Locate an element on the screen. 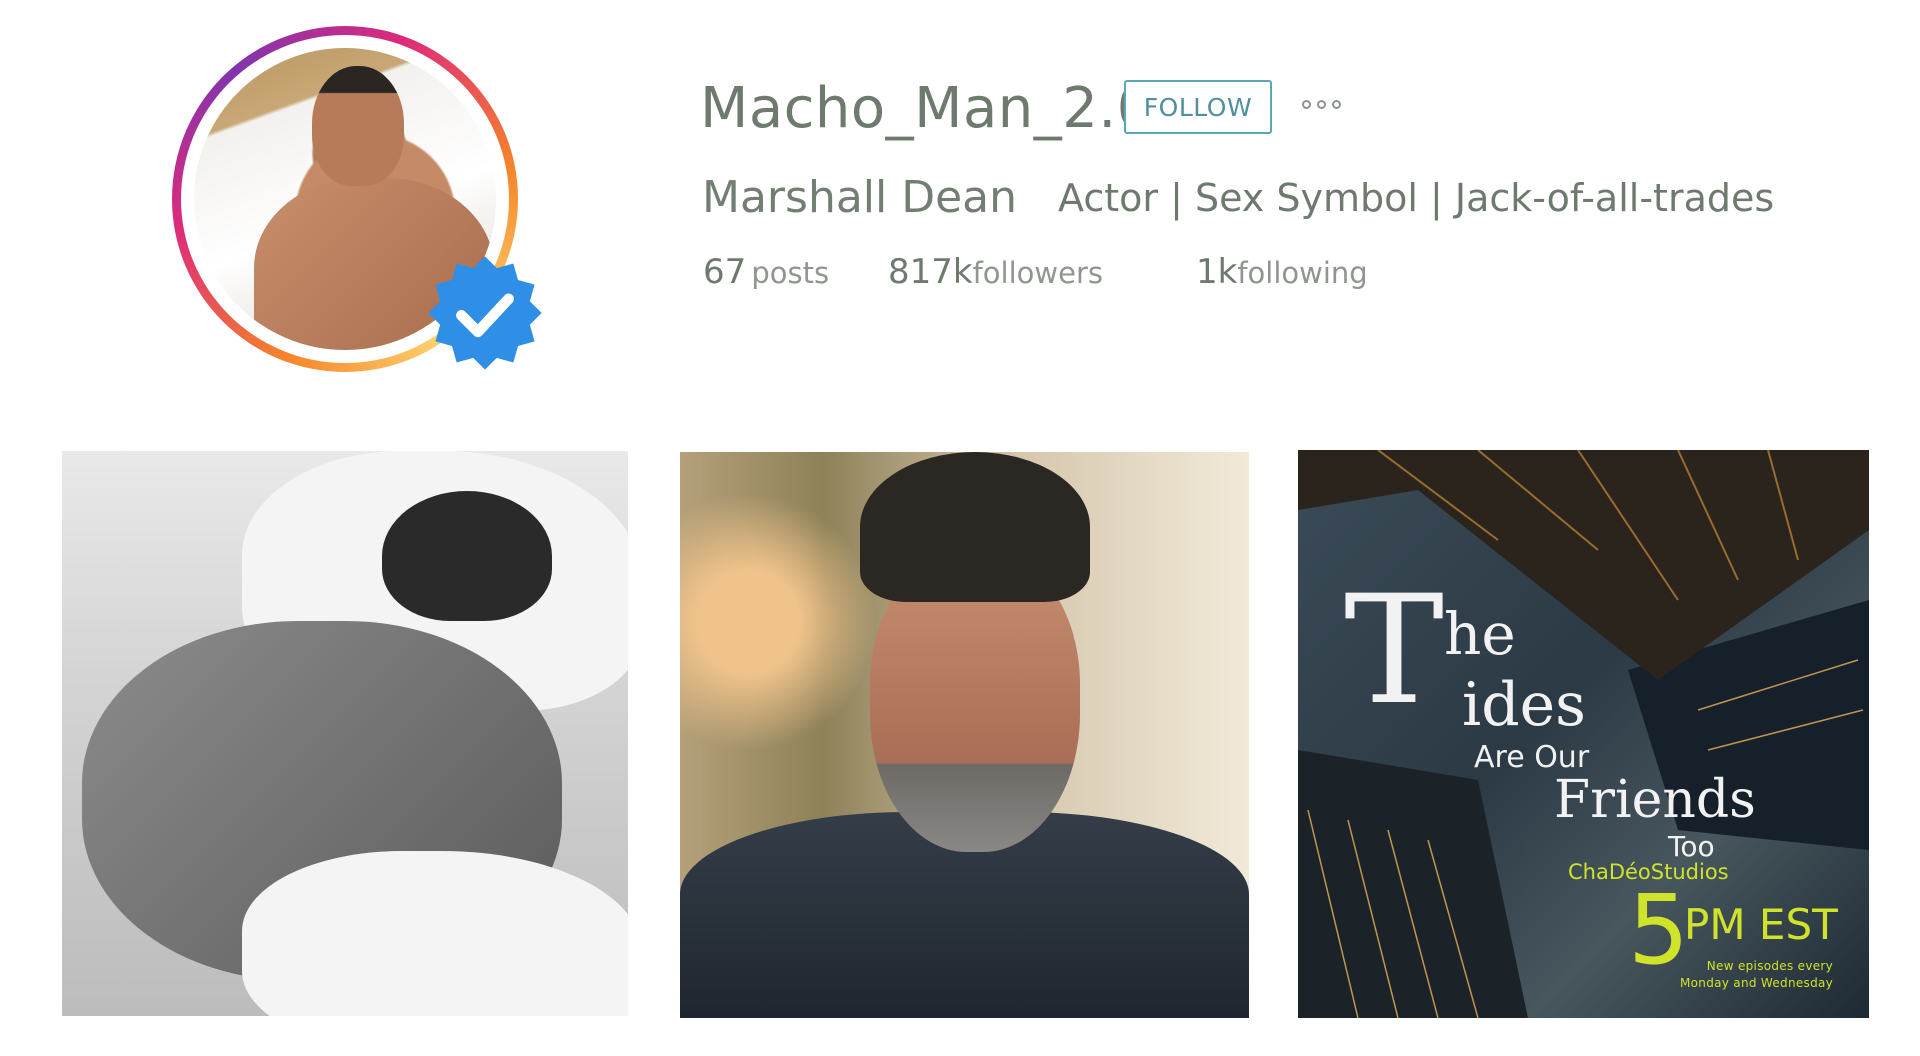 The height and width of the screenshot is (1056, 1920). followers-stat: 817kfollowers is located at coordinates (995, 272).